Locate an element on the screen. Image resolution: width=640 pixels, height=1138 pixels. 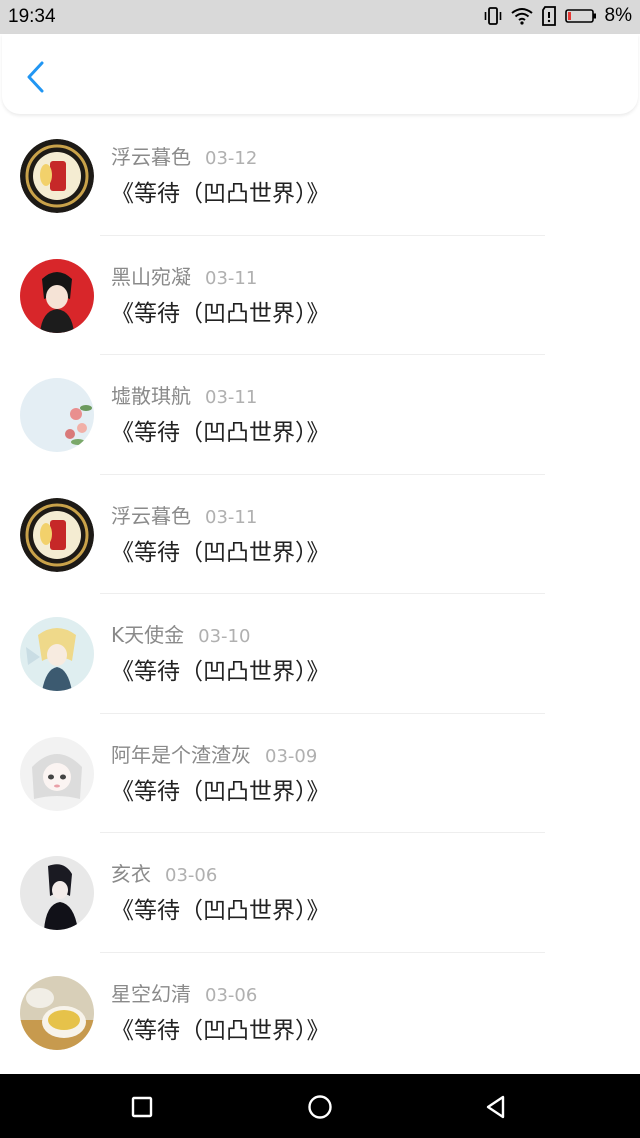
author-name: 黑山宛凝 is located at coordinates (151, 277).